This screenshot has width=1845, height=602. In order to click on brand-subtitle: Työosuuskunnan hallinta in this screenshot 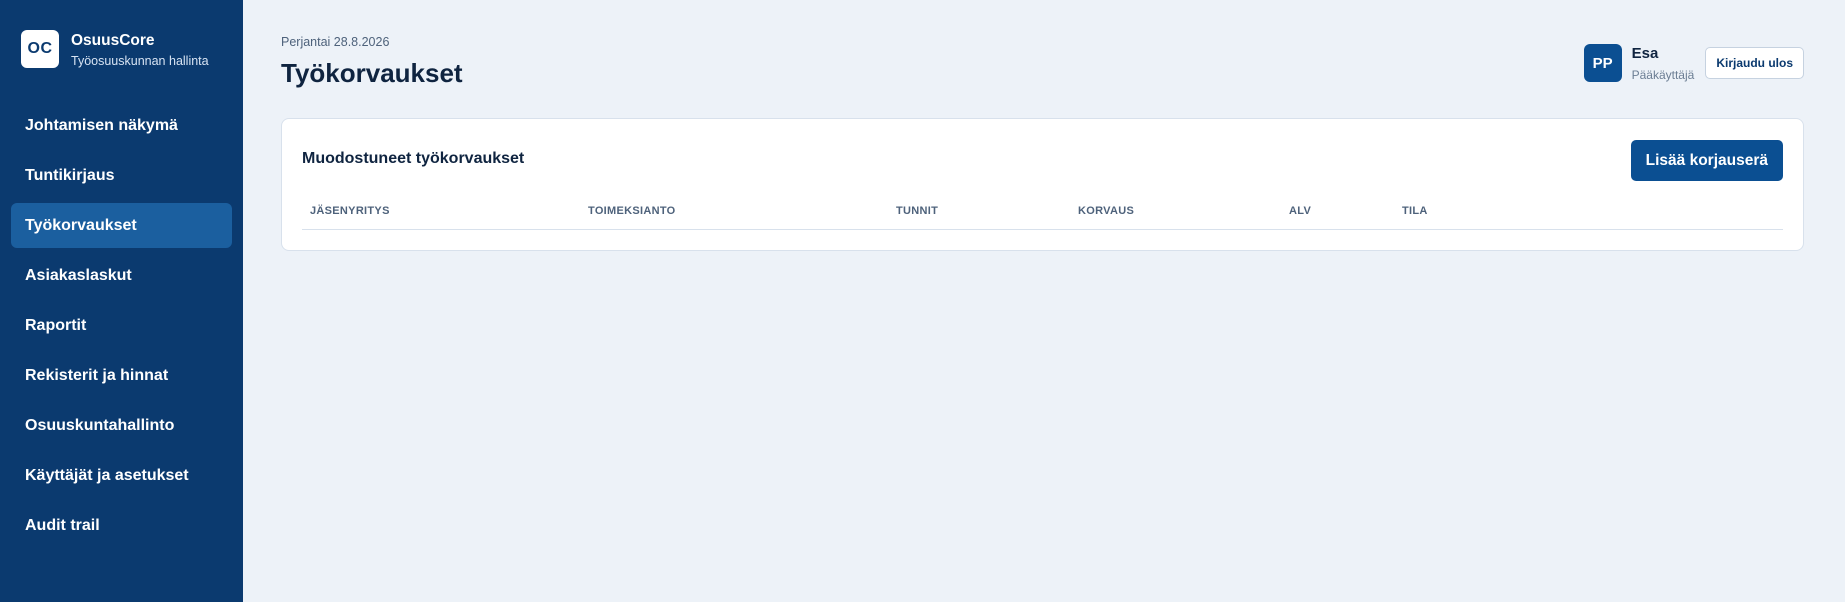, I will do `click(140, 61)`.